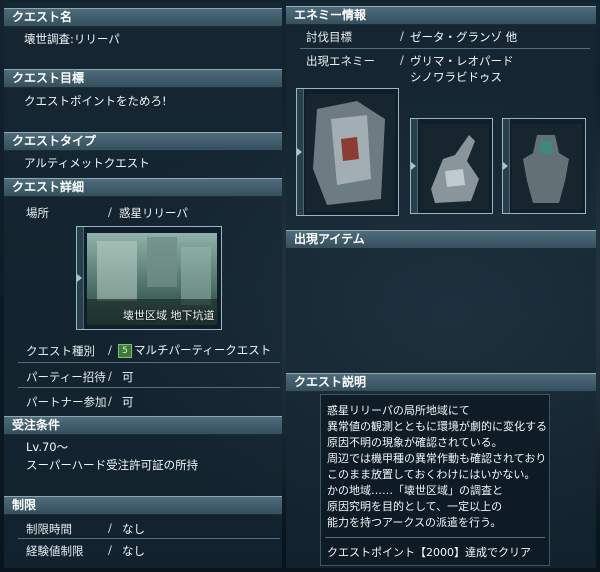 This screenshot has height=572, width=600. I want to click on enemies-slash: /, so click(402, 60).